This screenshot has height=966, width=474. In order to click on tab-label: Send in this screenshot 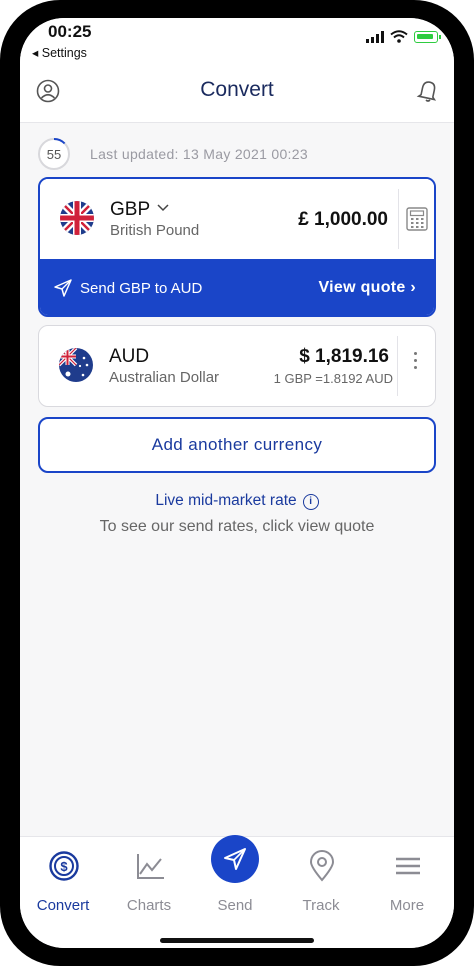, I will do `click(235, 905)`.